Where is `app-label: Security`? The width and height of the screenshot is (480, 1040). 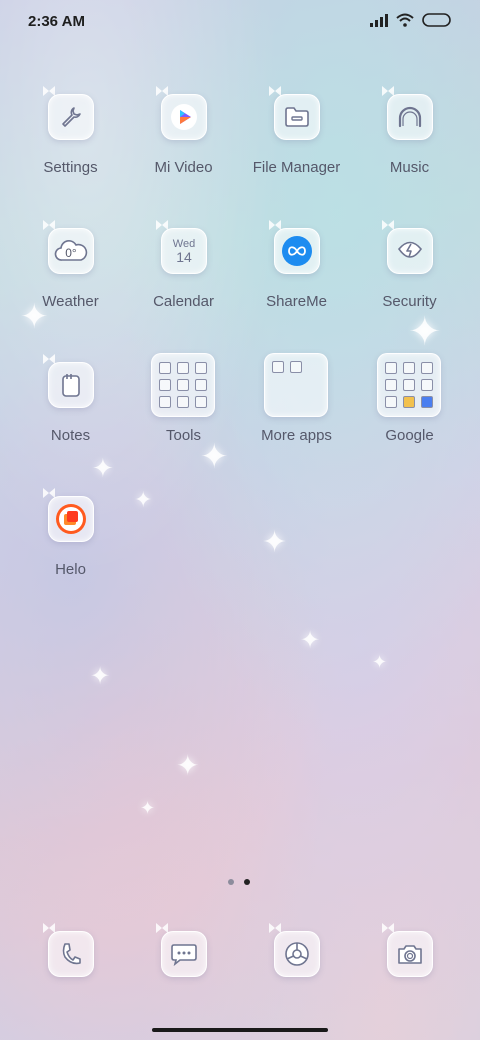 app-label: Security is located at coordinates (409, 301).